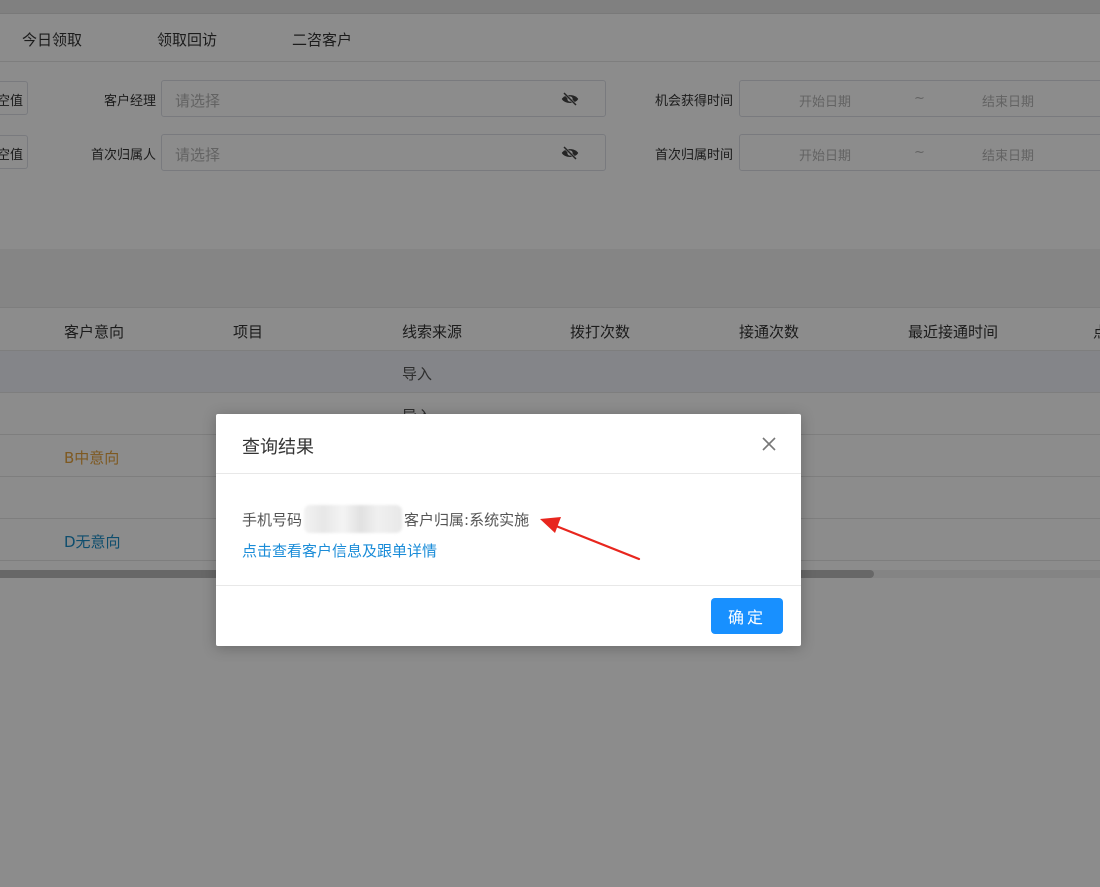 The width and height of the screenshot is (1100, 887). Describe the element at coordinates (339, 550) in the screenshot. I see `customer-detail-link: 点击查看客户信息及跟单详情` at that location.